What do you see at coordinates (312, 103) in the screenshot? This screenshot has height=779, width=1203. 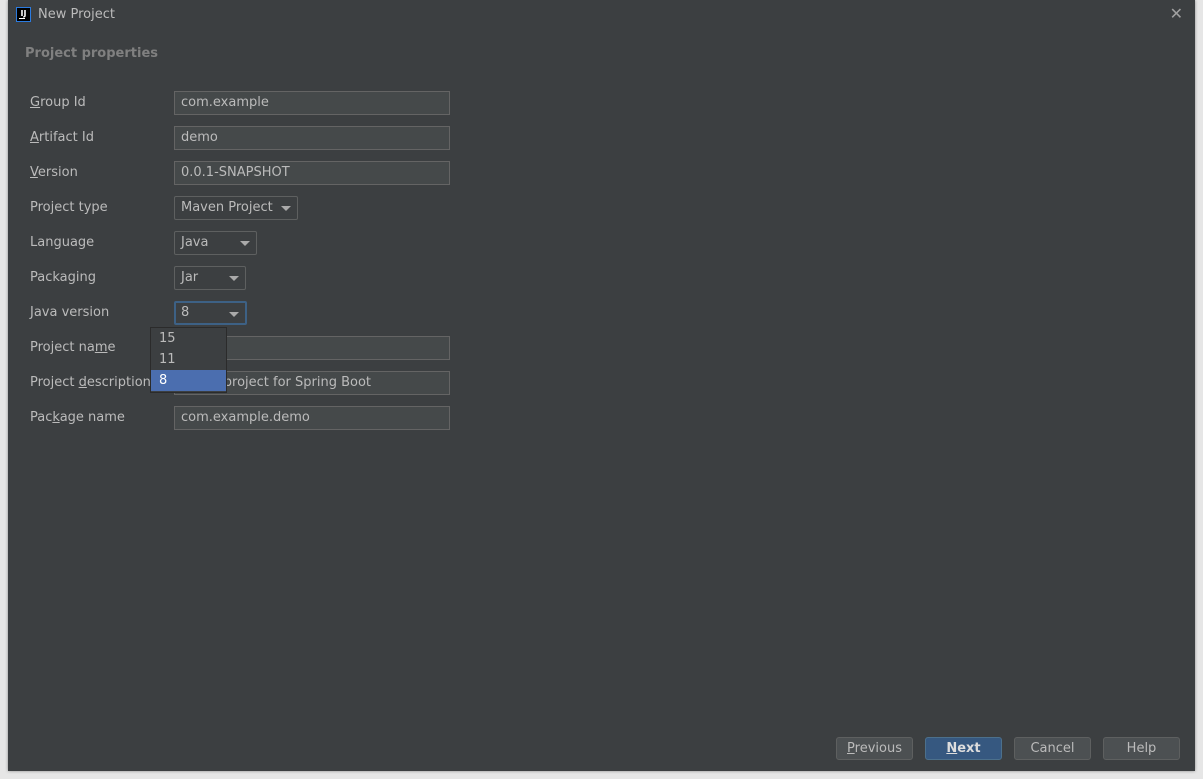 I see `group-id-input: com.example` at bounding box center [312, 103].